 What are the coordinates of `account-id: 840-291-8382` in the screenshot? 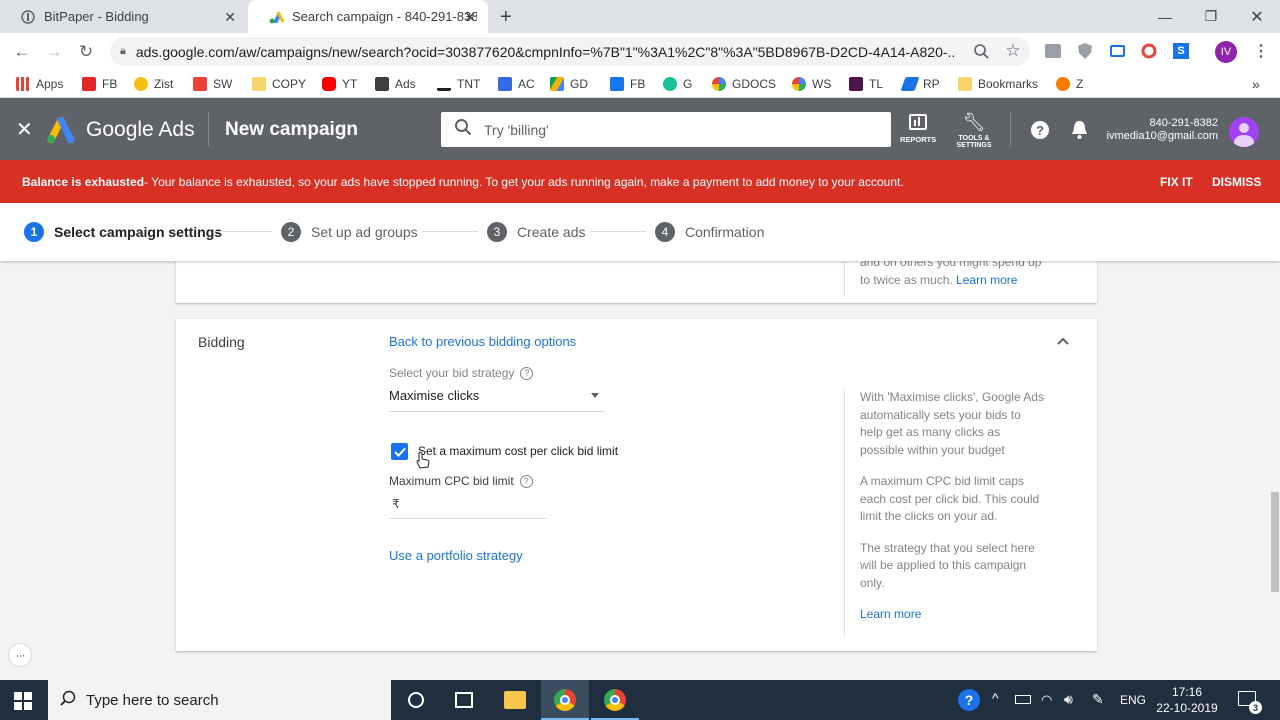 It's located at (1183, 123).